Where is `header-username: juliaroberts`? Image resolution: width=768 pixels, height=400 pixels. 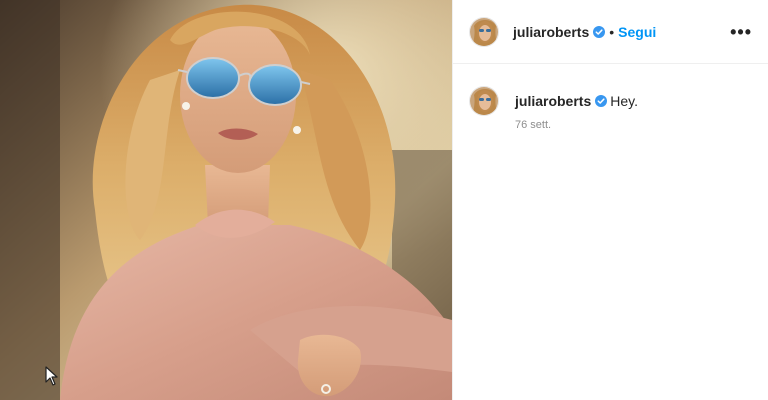 header-username: juliaroberts is located at coordinates (551, 32).